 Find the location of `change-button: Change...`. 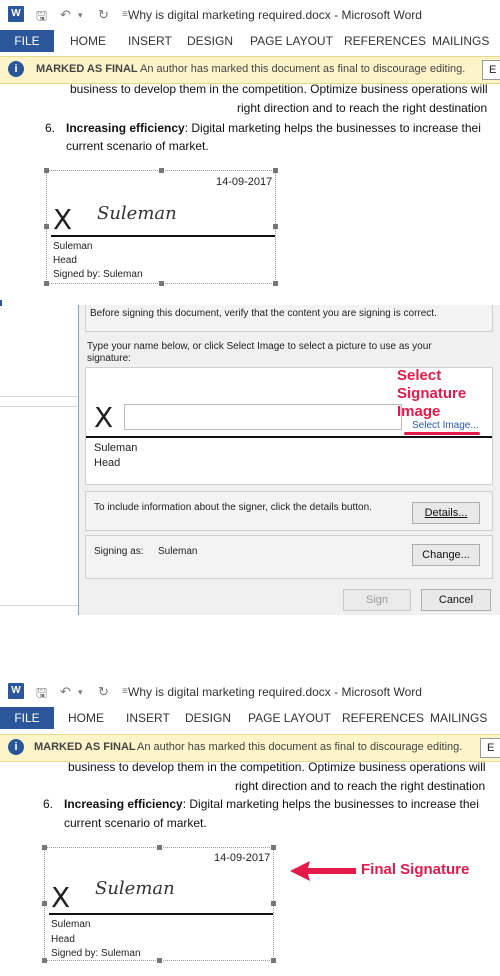

change-button: Change... is located at coordinates (446, 555).